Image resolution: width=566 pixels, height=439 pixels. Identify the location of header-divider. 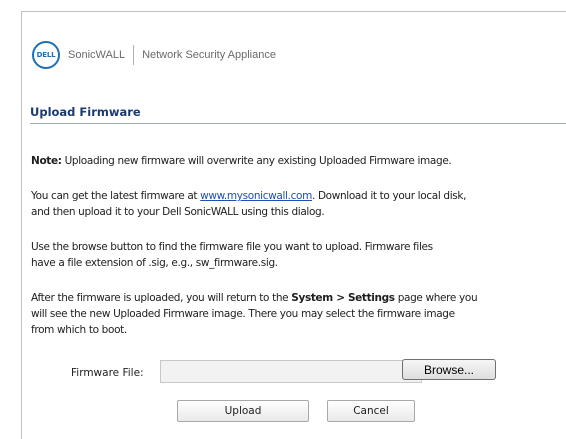
(134, 55).